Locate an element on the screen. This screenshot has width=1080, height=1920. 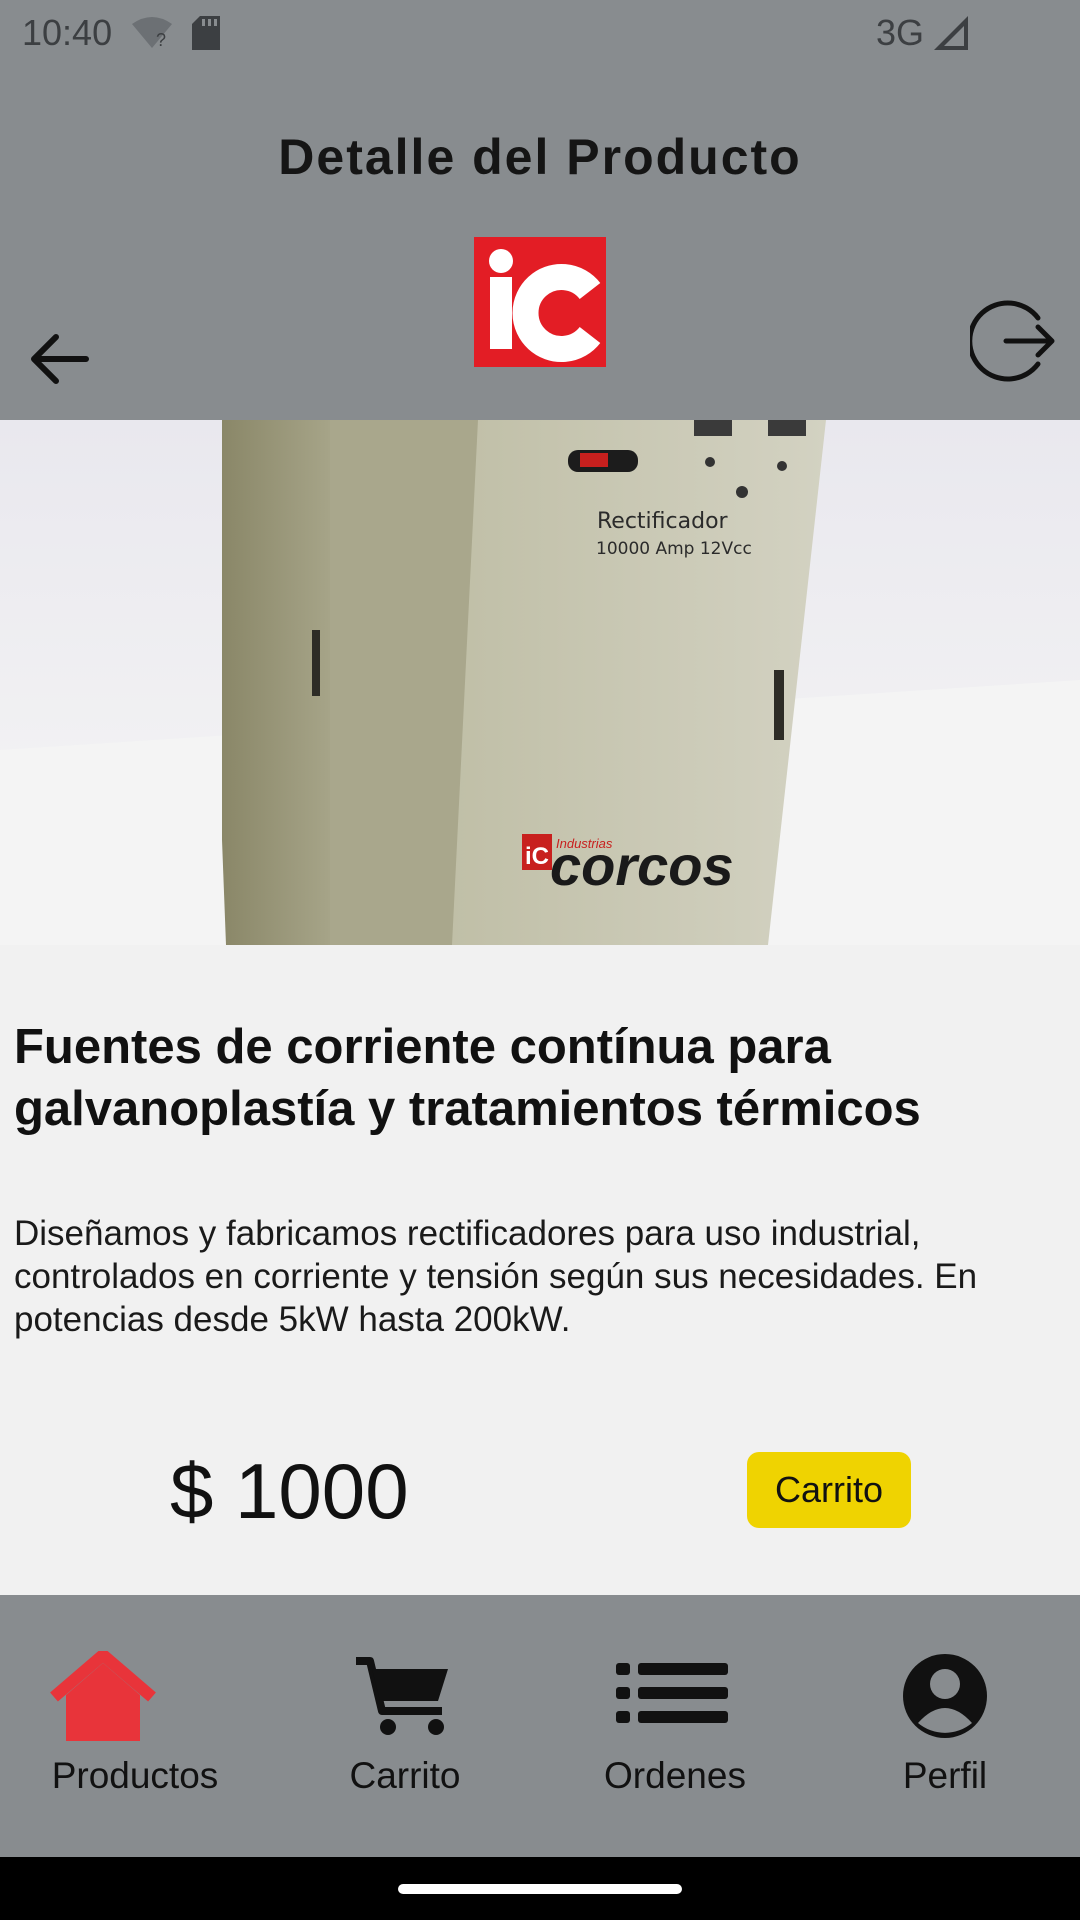
logout-icon is located at coordinates (1011, 341).